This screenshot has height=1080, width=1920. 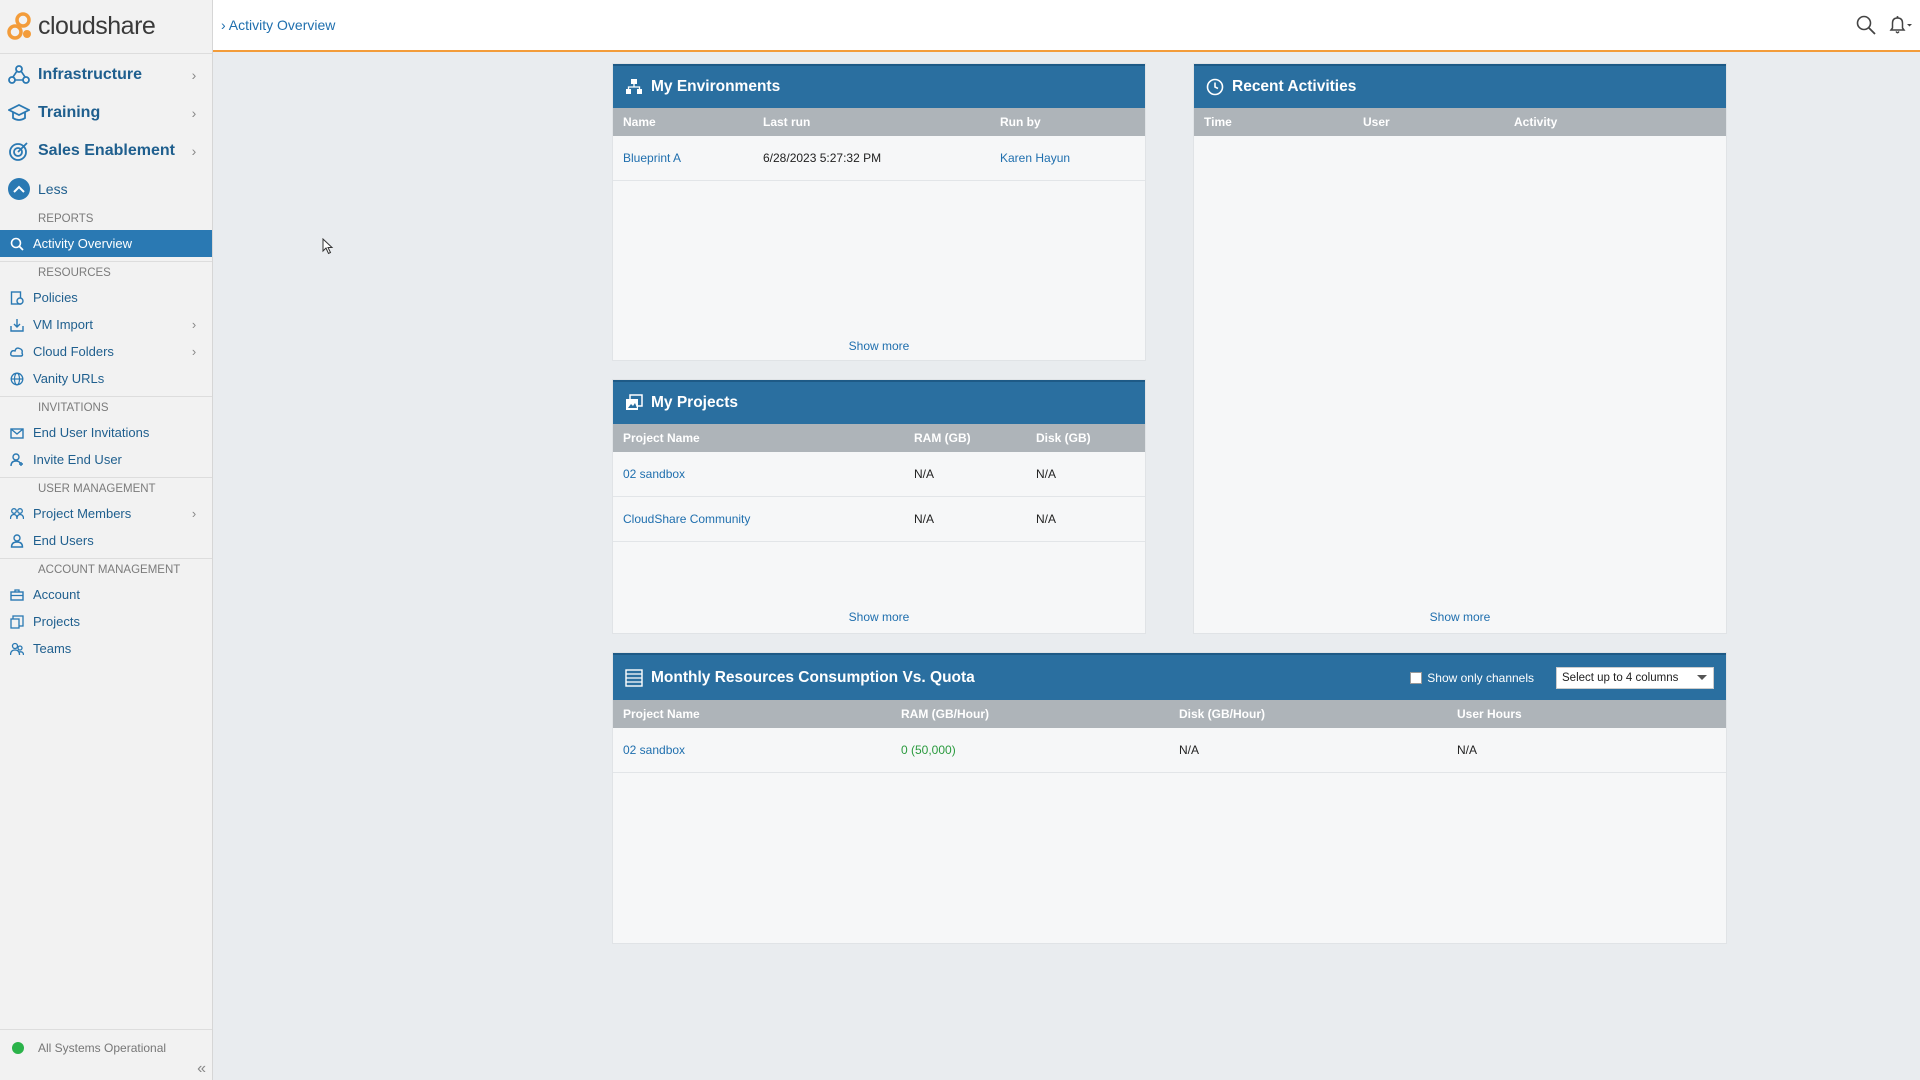 I want to click on column-header: Run by, so click(x=1015, y=122).